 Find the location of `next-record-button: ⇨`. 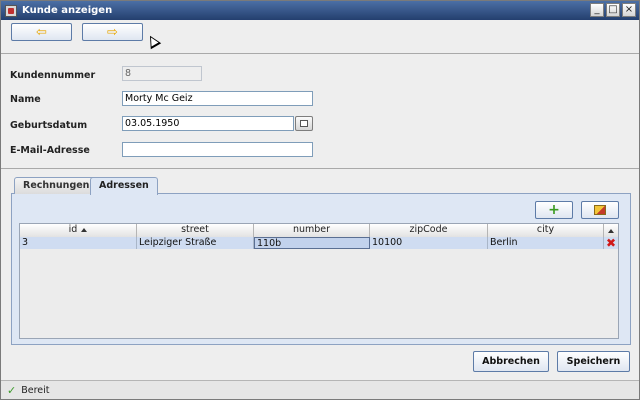

next-record-button: ⇨ is located at coordinates (112, 32).